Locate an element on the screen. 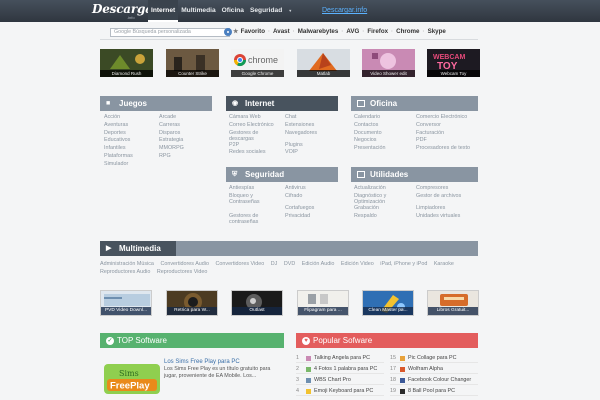 The image size is (600, 400). bookmark-avast: Avast is located at coordinates (281, 32).